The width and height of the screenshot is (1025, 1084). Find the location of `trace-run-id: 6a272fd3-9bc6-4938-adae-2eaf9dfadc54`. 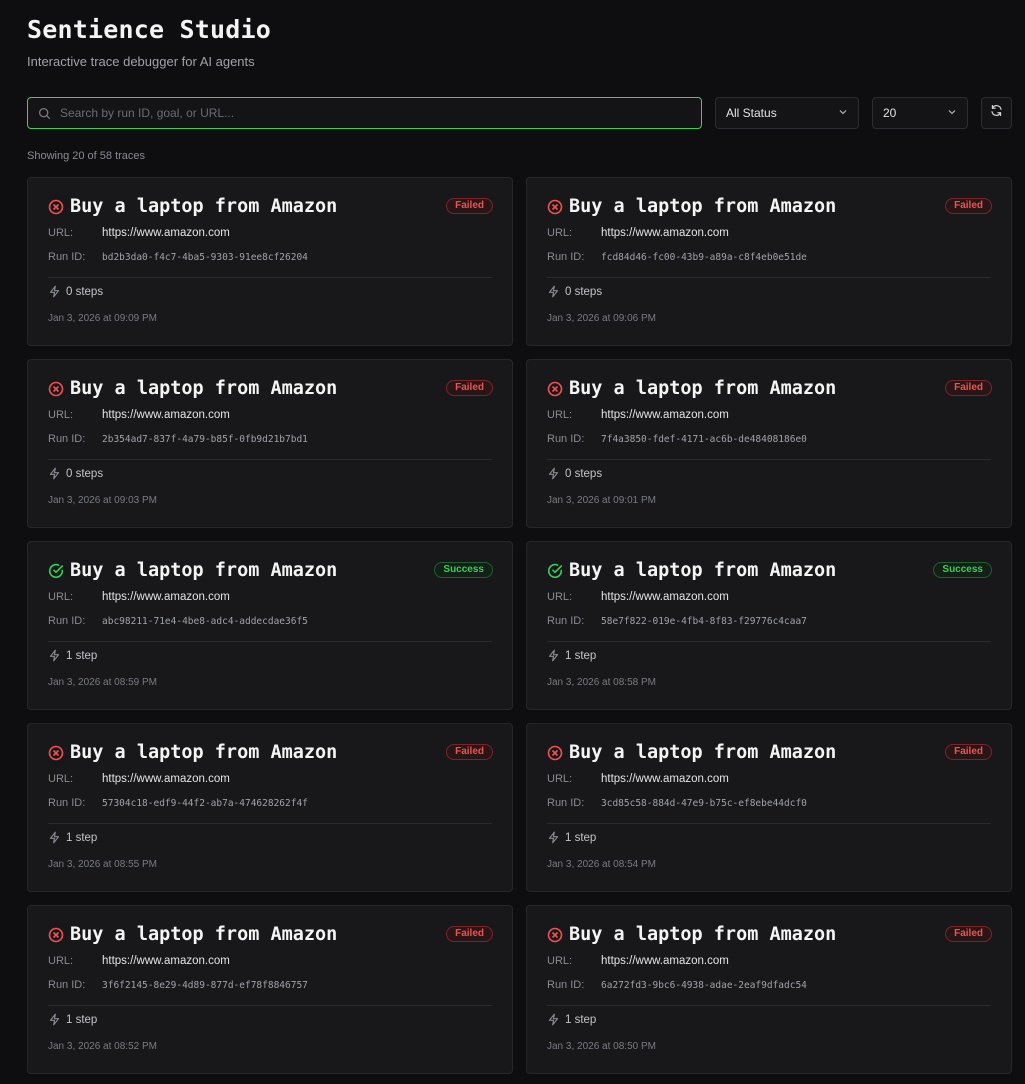

trace-run-id: 6a272fd3-9bc6-4938-adae-2eaf9dfadc54 is located at coordinates (704, 985).